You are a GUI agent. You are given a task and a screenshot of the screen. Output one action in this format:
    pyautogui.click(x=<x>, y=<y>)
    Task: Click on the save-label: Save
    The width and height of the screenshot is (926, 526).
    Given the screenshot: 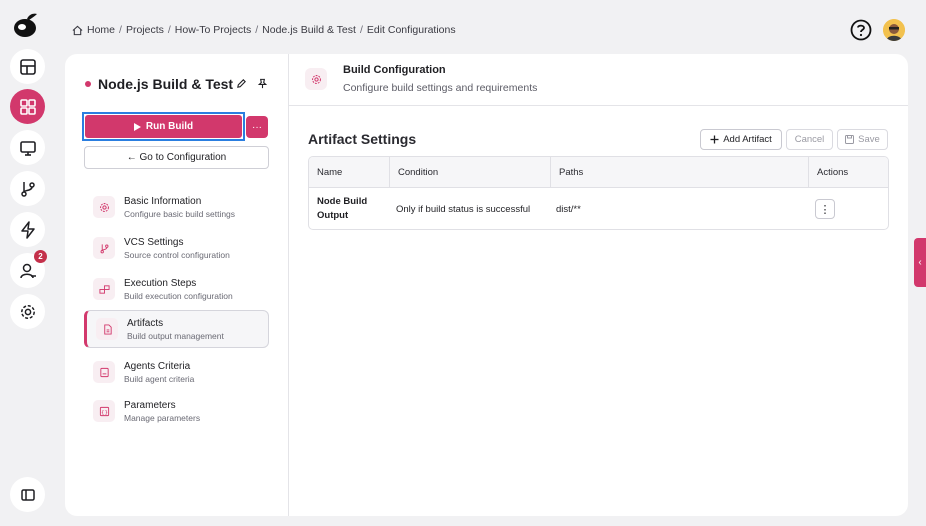 What is the action you would take?
    pyautogui.click(x=869, y=139)
    